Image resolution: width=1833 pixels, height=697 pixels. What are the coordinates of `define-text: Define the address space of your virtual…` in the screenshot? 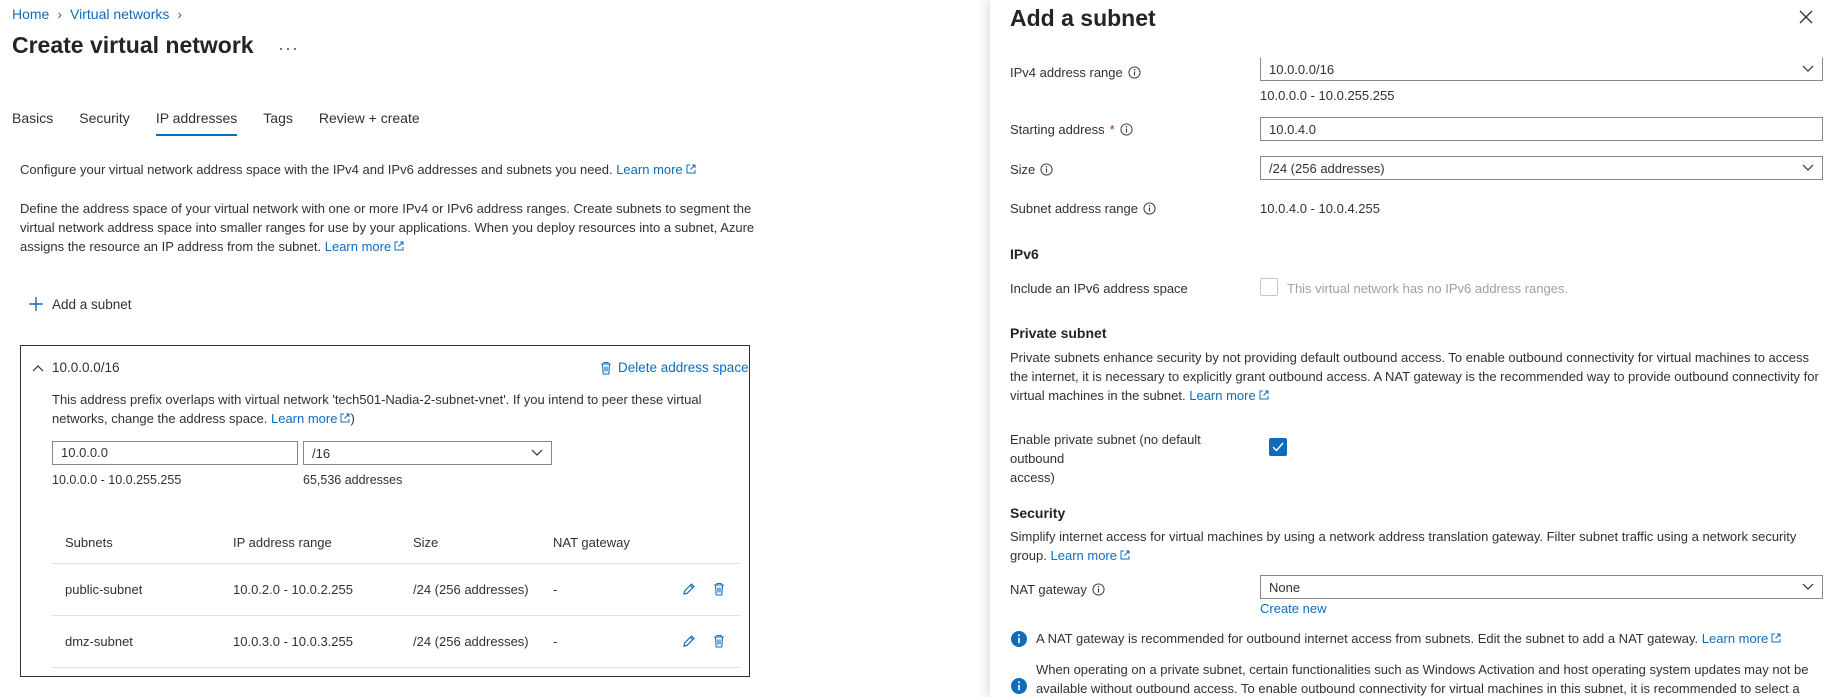 It's located at (387, 227).